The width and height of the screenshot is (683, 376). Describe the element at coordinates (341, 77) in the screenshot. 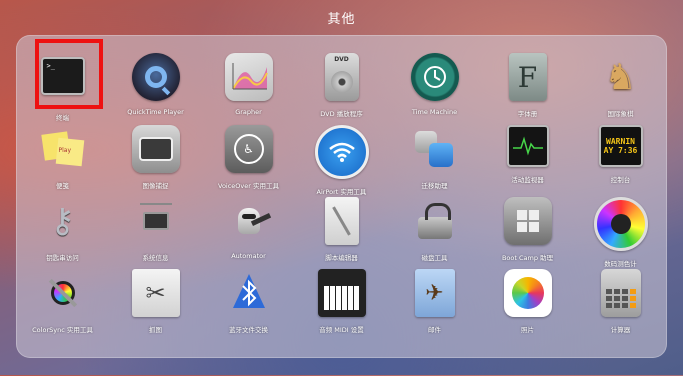

I see `dvd-player-icon: DVD` at that location.